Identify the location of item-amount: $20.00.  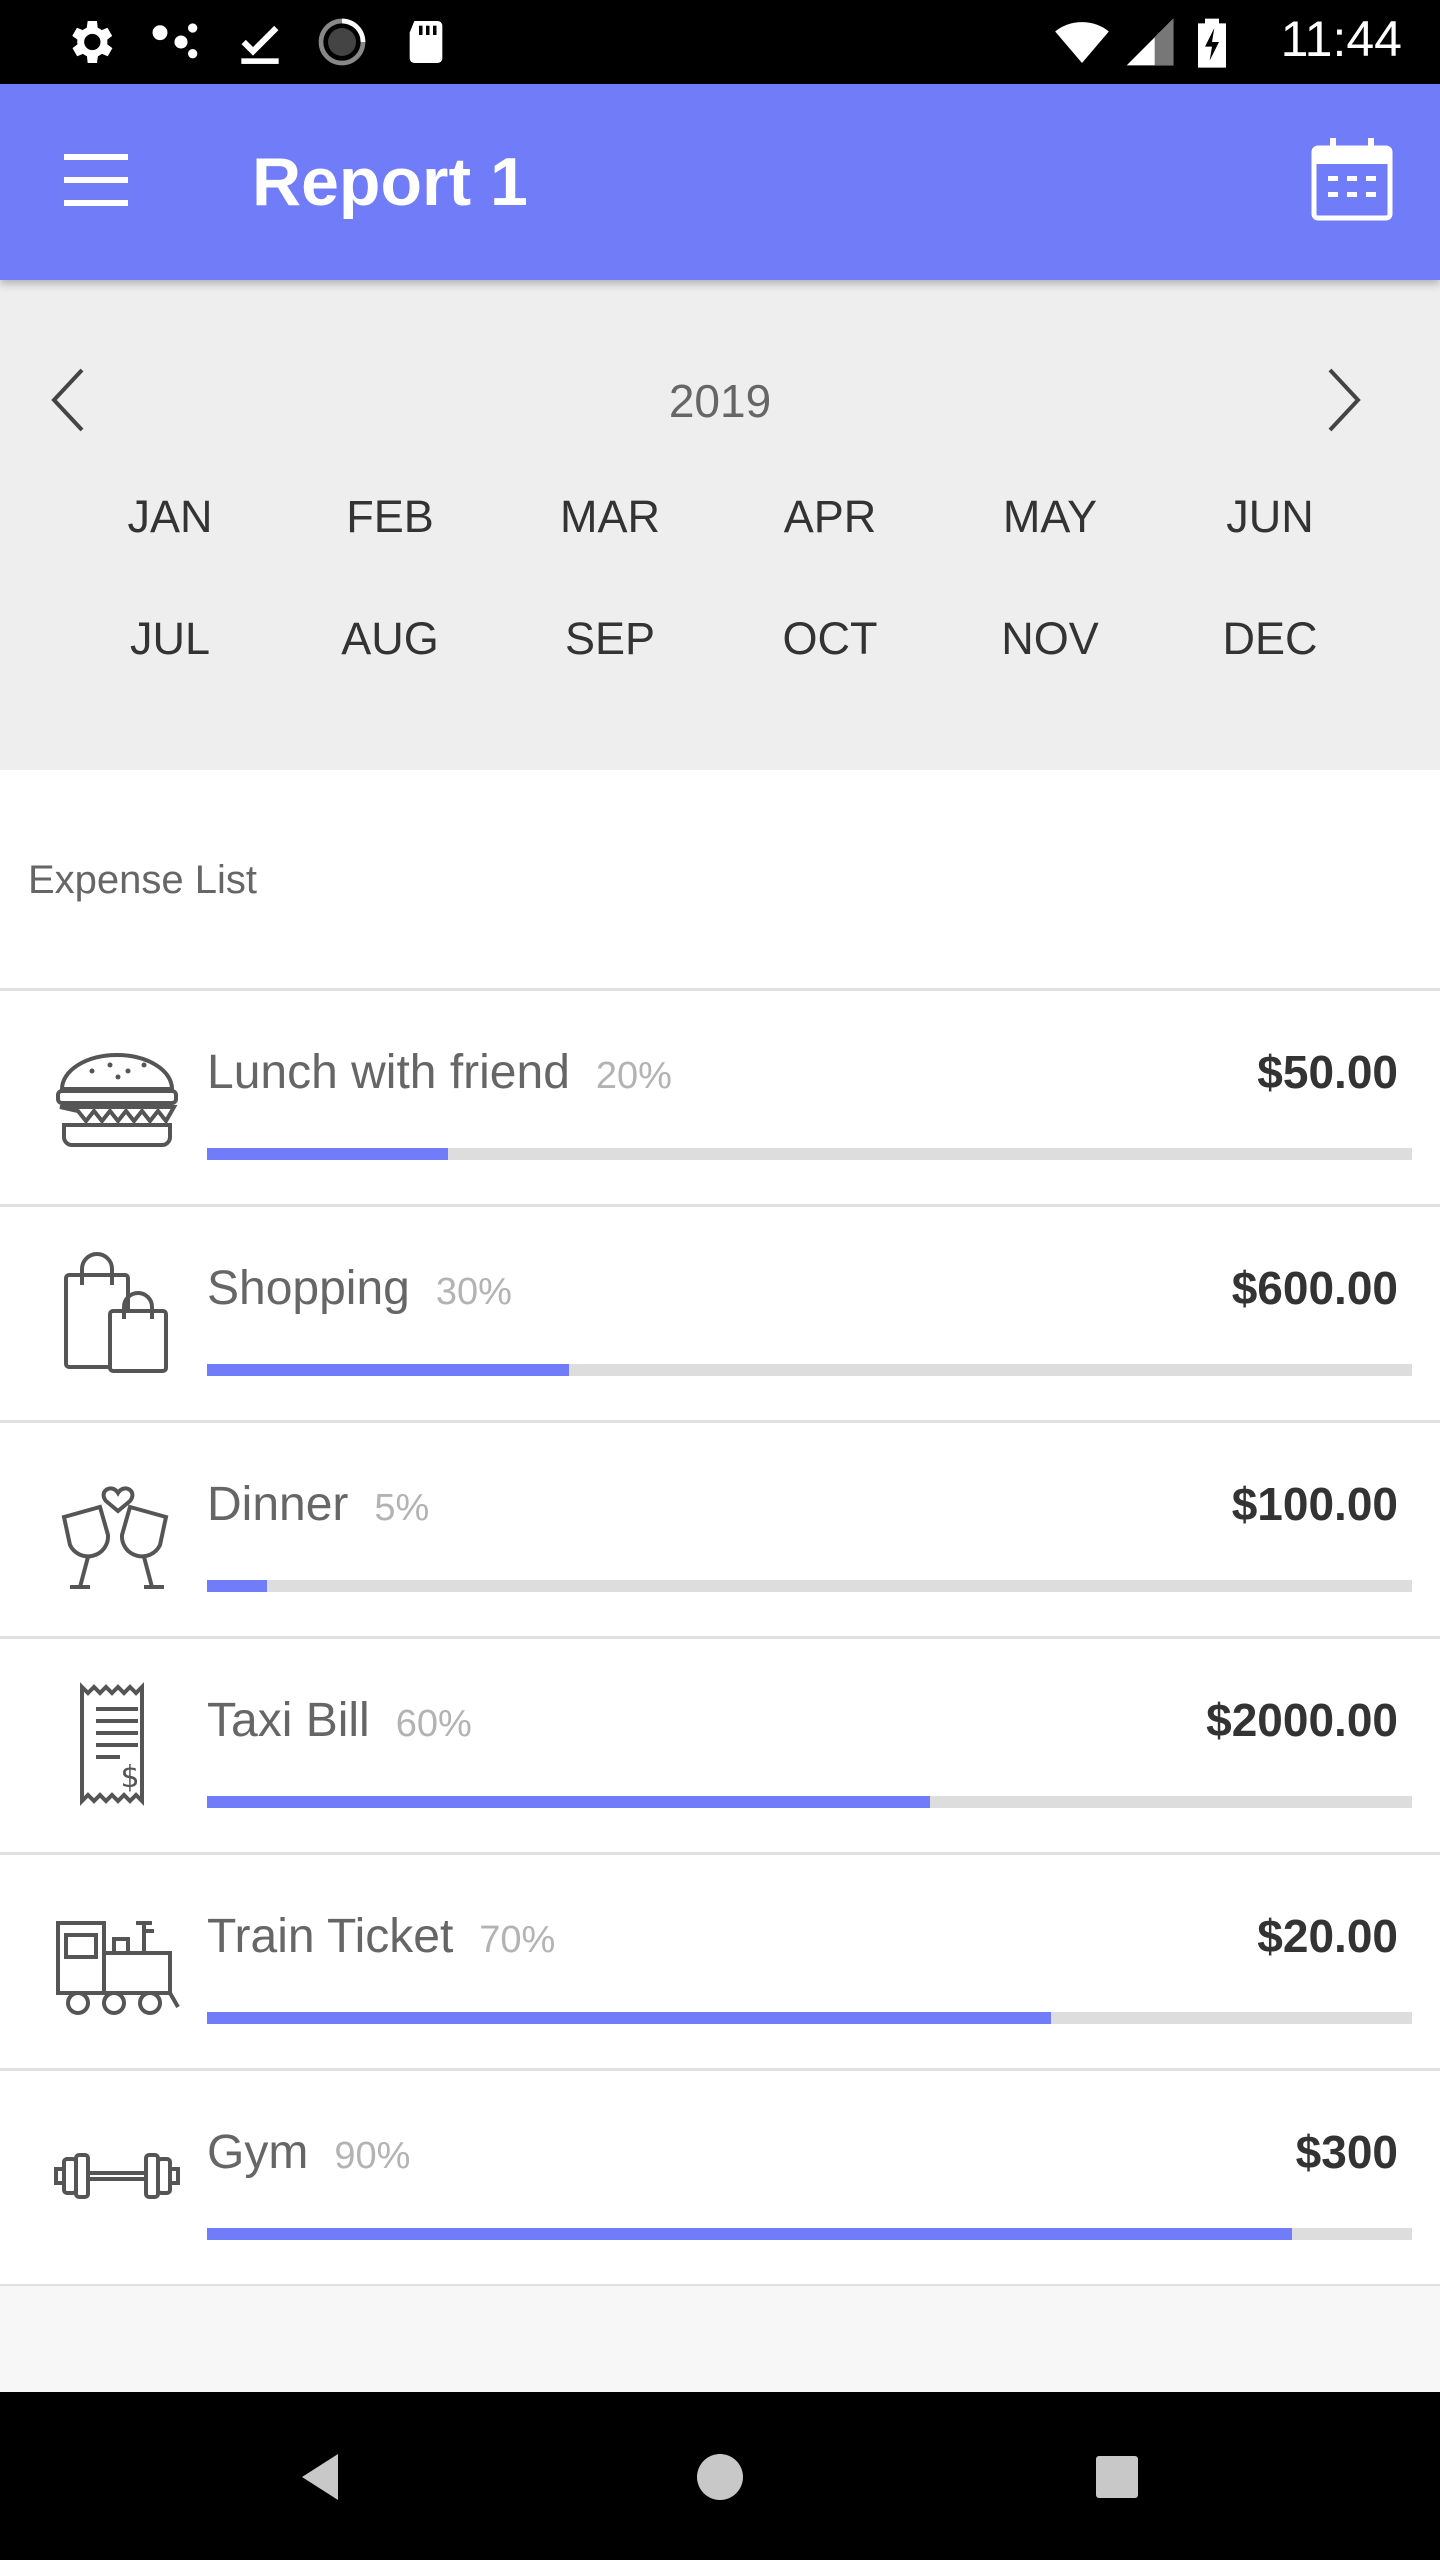
(1327, 1936).